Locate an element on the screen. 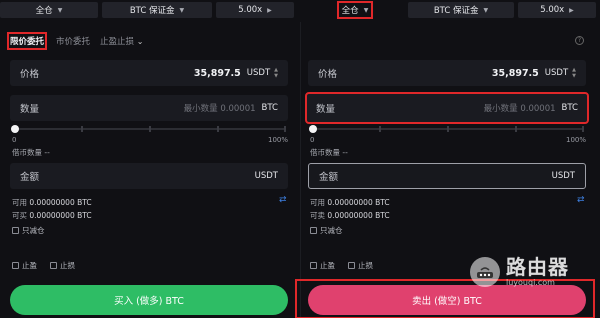 The width and height of the screenshot is (600, 318). leverage-button-left: 5.00x ▶ is located at coordinates (255, 10).